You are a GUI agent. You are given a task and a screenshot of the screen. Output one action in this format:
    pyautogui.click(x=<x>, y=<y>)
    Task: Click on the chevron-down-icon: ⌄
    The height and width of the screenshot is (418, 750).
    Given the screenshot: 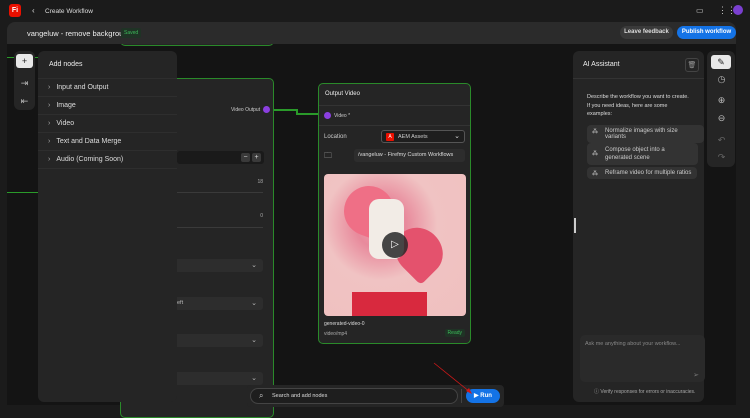 What is the action you would take?
    pyautogui.click(x=457, y=136)
    